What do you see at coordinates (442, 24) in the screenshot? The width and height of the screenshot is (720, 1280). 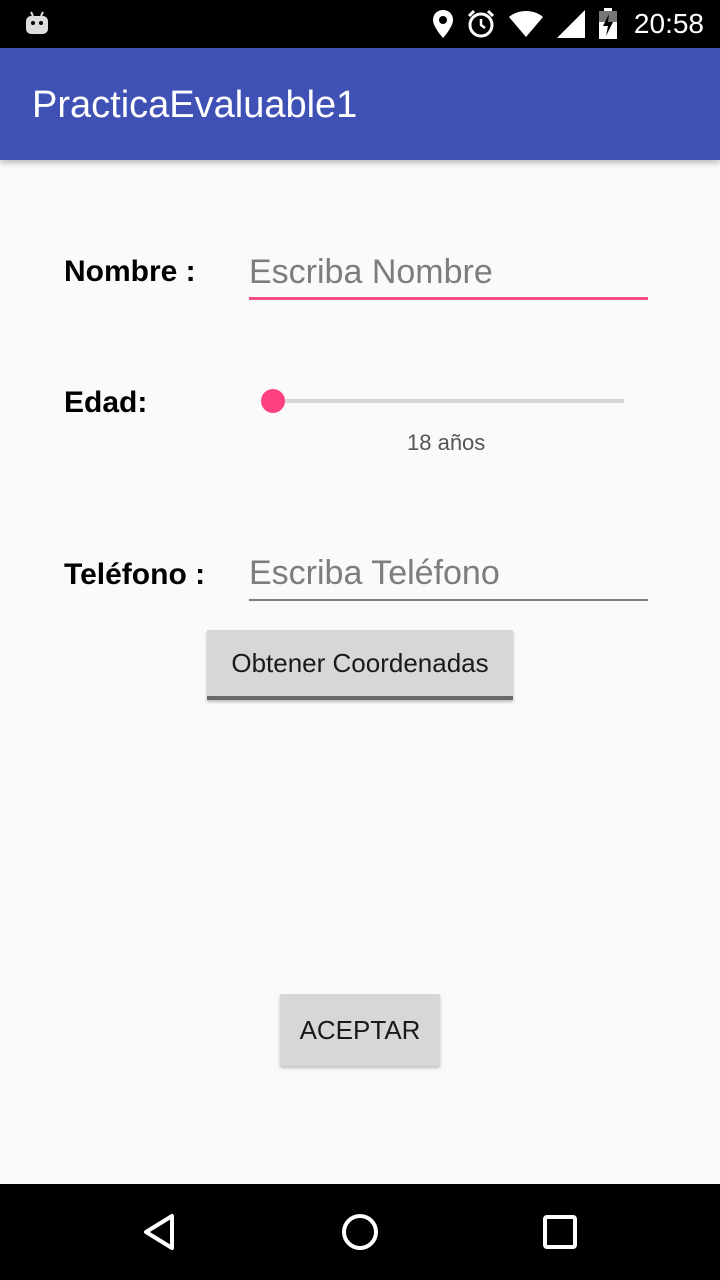 I see `location-icon` at bounding box center [442, 24].